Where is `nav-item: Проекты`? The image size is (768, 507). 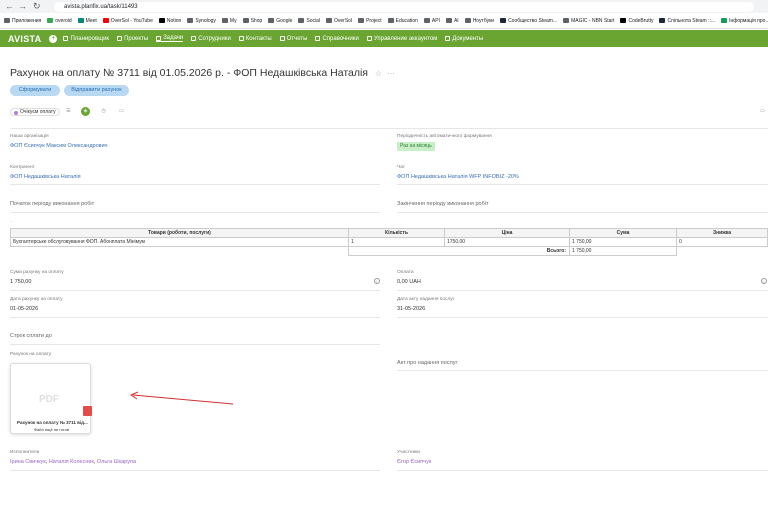 nav-item: Проекты is located at coordinates (132, 38).